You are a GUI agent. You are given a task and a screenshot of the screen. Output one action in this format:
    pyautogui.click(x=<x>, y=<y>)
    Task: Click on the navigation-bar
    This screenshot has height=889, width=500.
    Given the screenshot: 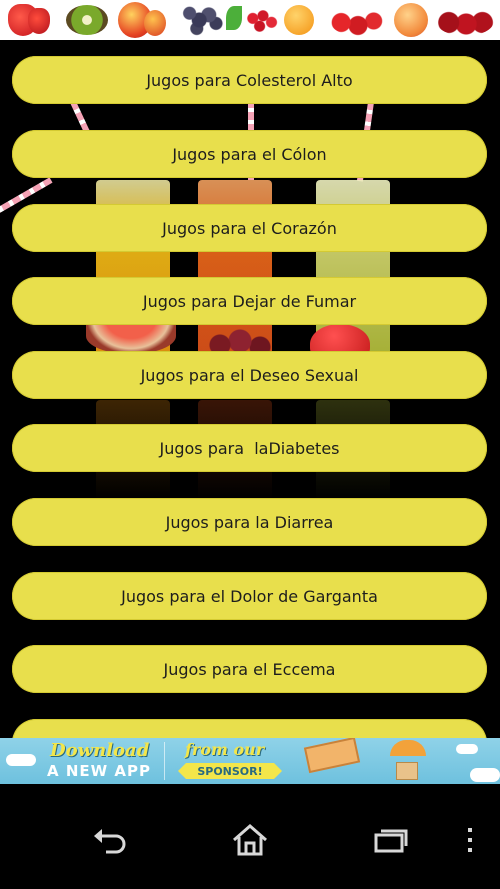 What is the action you would take?
    pyautogui.click(x=250, y=836)
    